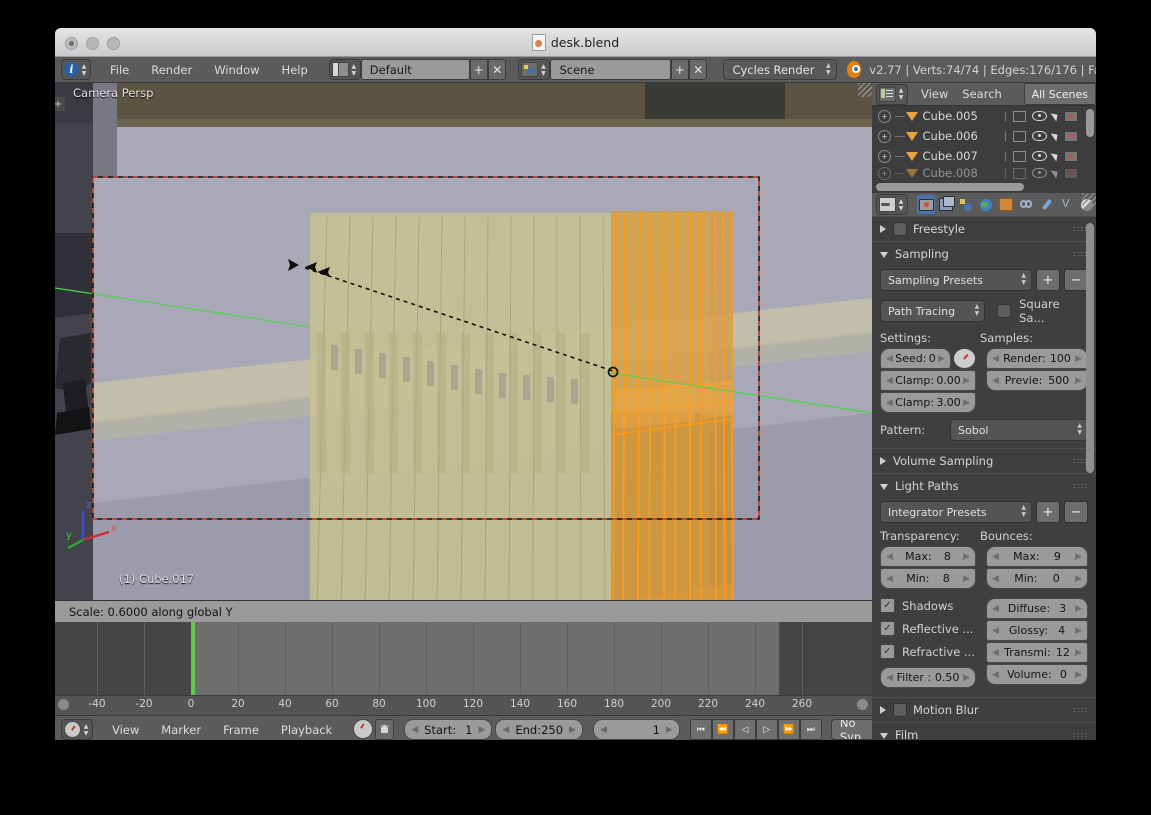 Image resolution: width=1151 pixels, height=815 pixels. I want to click on clamp-indirect-field: ◀ Clamp: 3.00 ▶, so click(928, 402).